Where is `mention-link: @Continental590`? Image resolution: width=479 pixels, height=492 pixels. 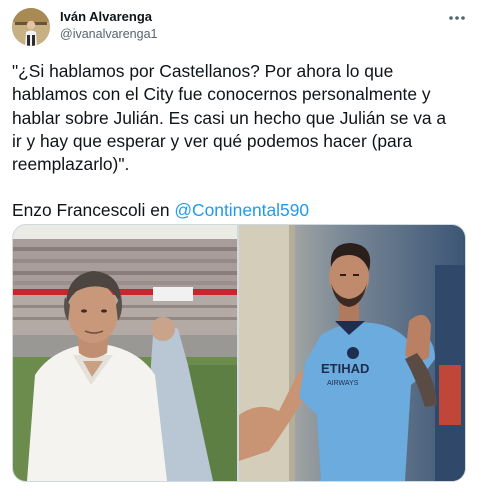 mention-link: @Continental590 is located at coordinates (241, 210).